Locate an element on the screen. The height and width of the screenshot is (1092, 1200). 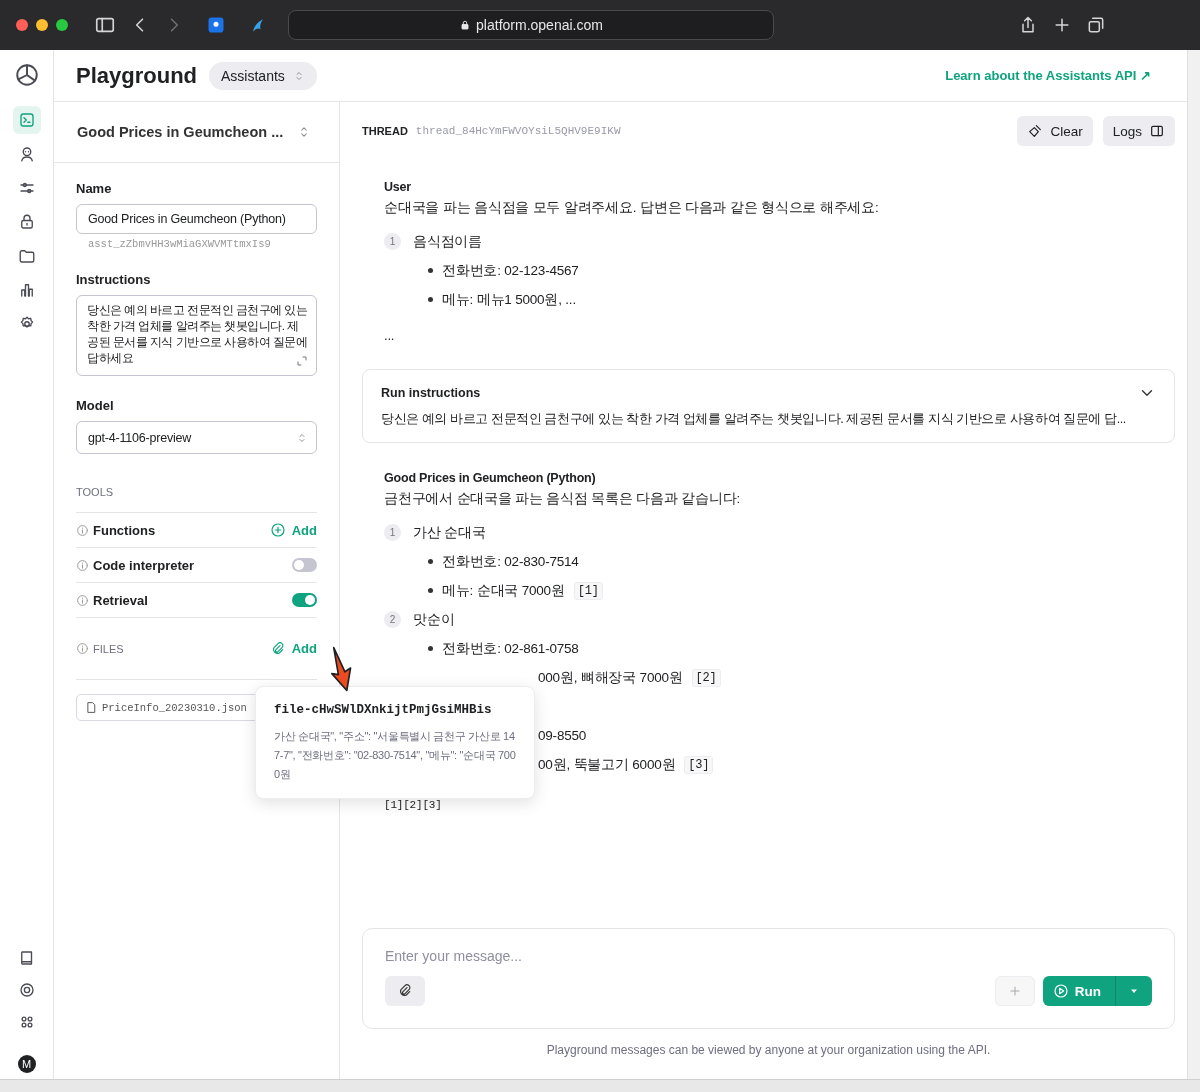
model-dropdown: gpt-4-1106-preview is located at coordinates (196, 437).